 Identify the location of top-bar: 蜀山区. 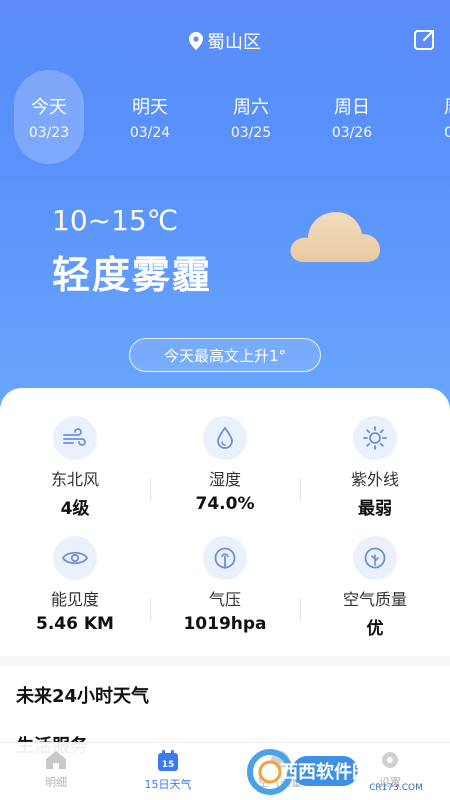
(225, 41).